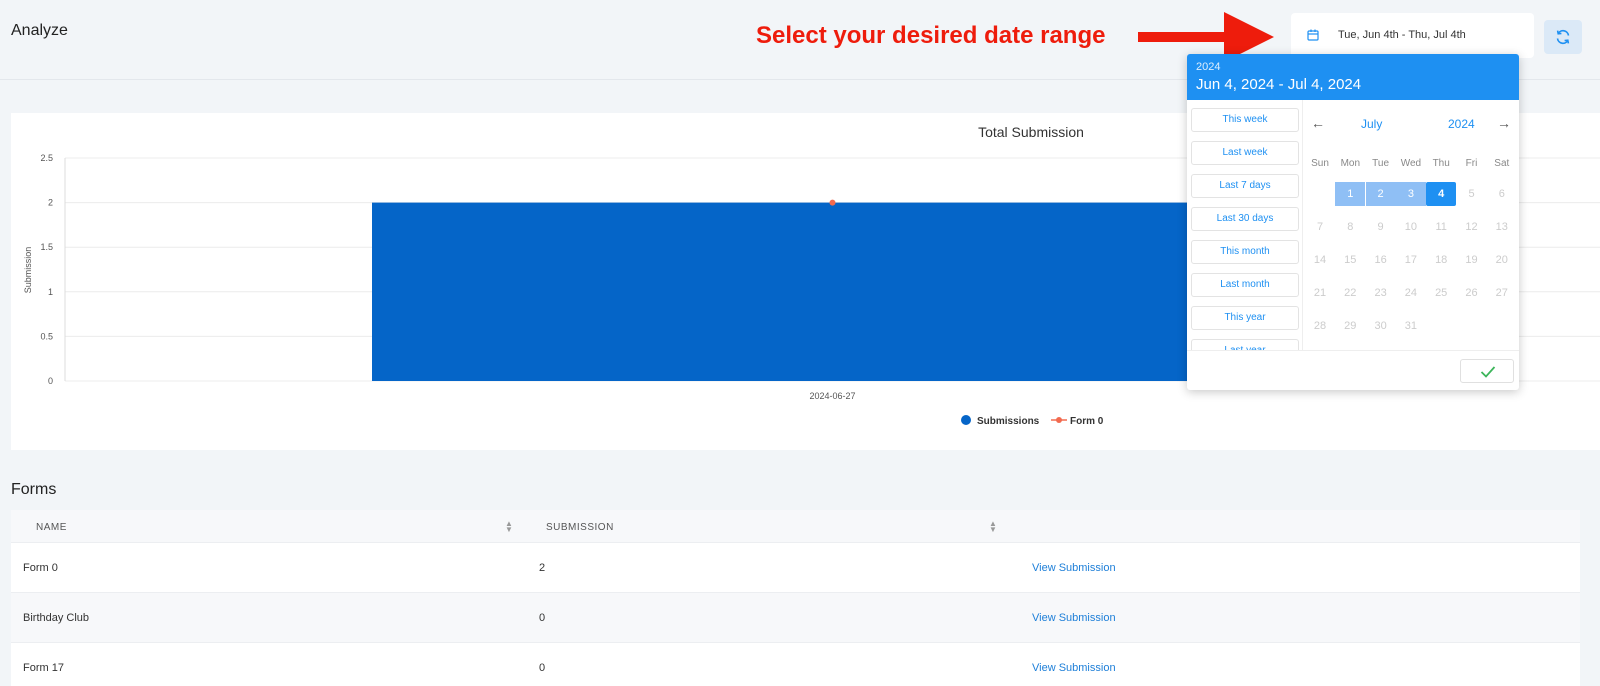 The height and width of the screenshot is (686, 1600). What do you see at coordinates (1353, 370) in the screenshot?
I see `date-picker-footer` at bounding box center [1353, 370].